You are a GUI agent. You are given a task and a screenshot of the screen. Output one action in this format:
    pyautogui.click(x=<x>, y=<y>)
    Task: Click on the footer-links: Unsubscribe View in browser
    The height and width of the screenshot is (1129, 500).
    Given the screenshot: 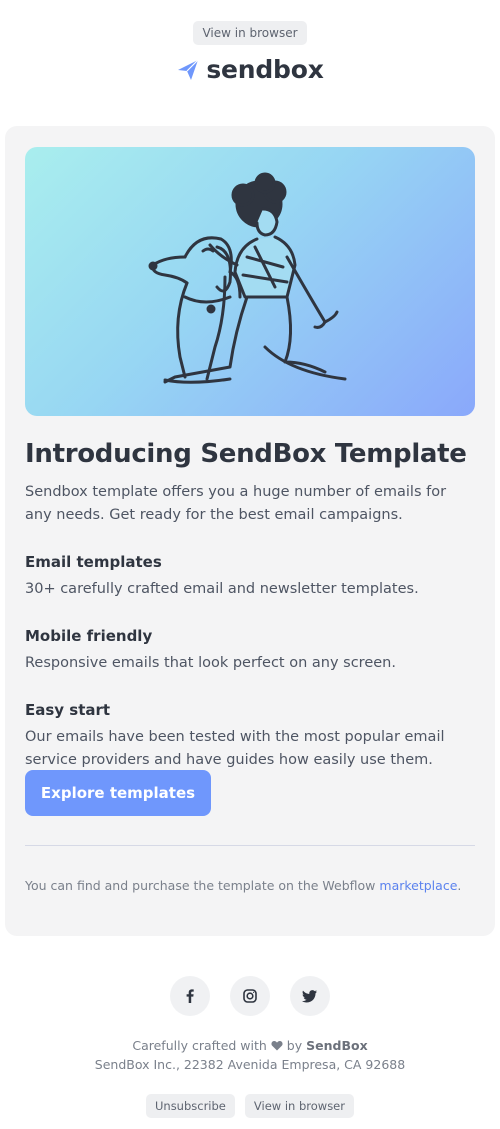 What is the action you would take?
    pyautogui.click(x=250, y=1106)
    